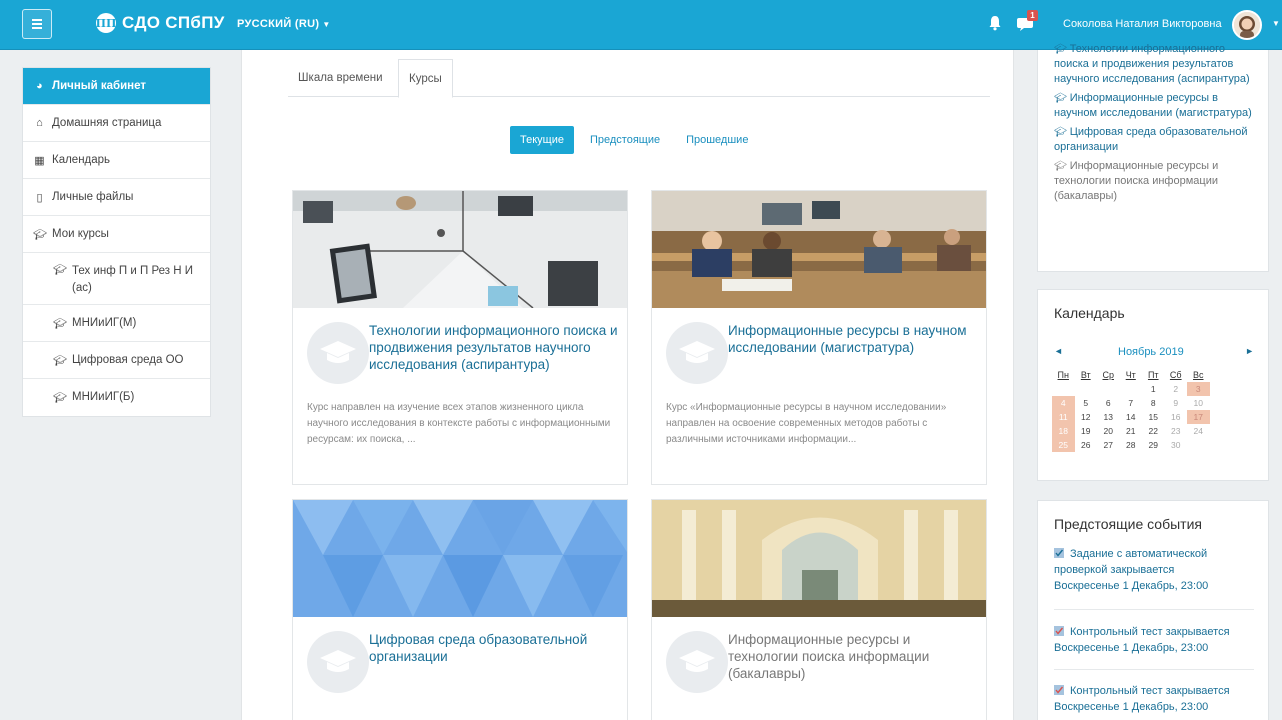  What do you see at coordinates (1131, 445) in the screenshot?
I see `calendar-day: 28` at bounding box center [1131, 445].